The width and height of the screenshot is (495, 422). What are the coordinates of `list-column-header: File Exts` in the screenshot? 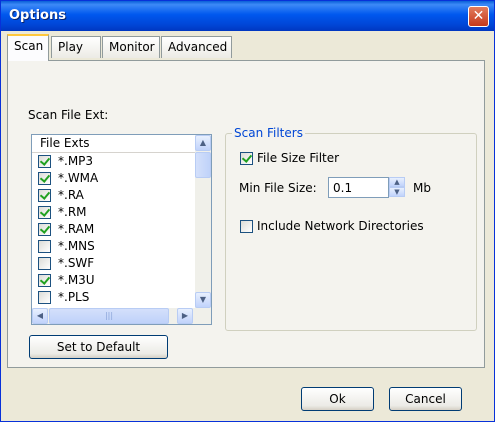 It's located at (113, 144).